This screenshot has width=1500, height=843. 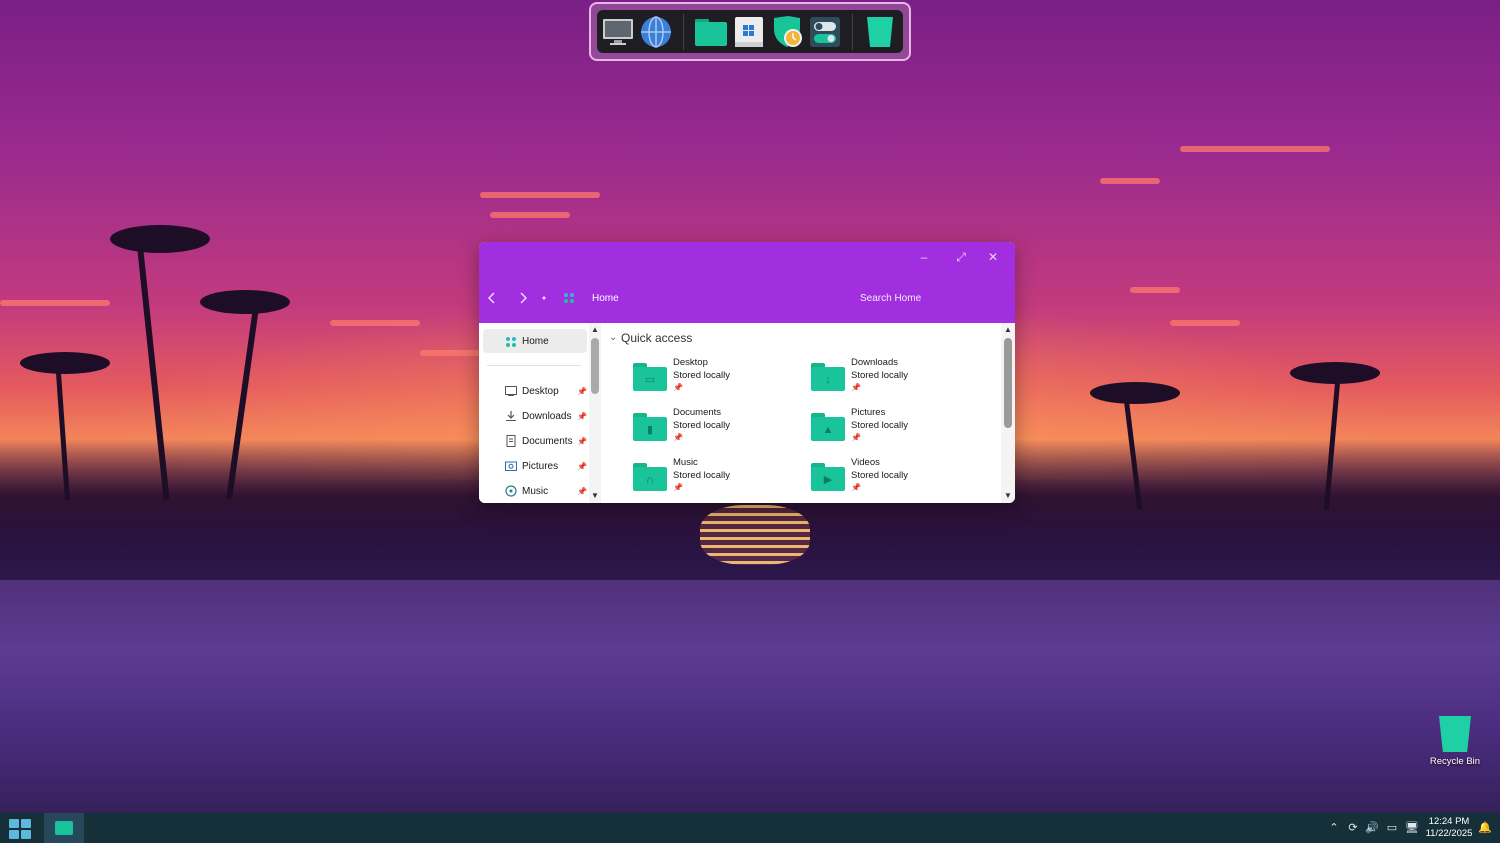 I want to click on tile-name: Videos, so click(x=865, y=462).